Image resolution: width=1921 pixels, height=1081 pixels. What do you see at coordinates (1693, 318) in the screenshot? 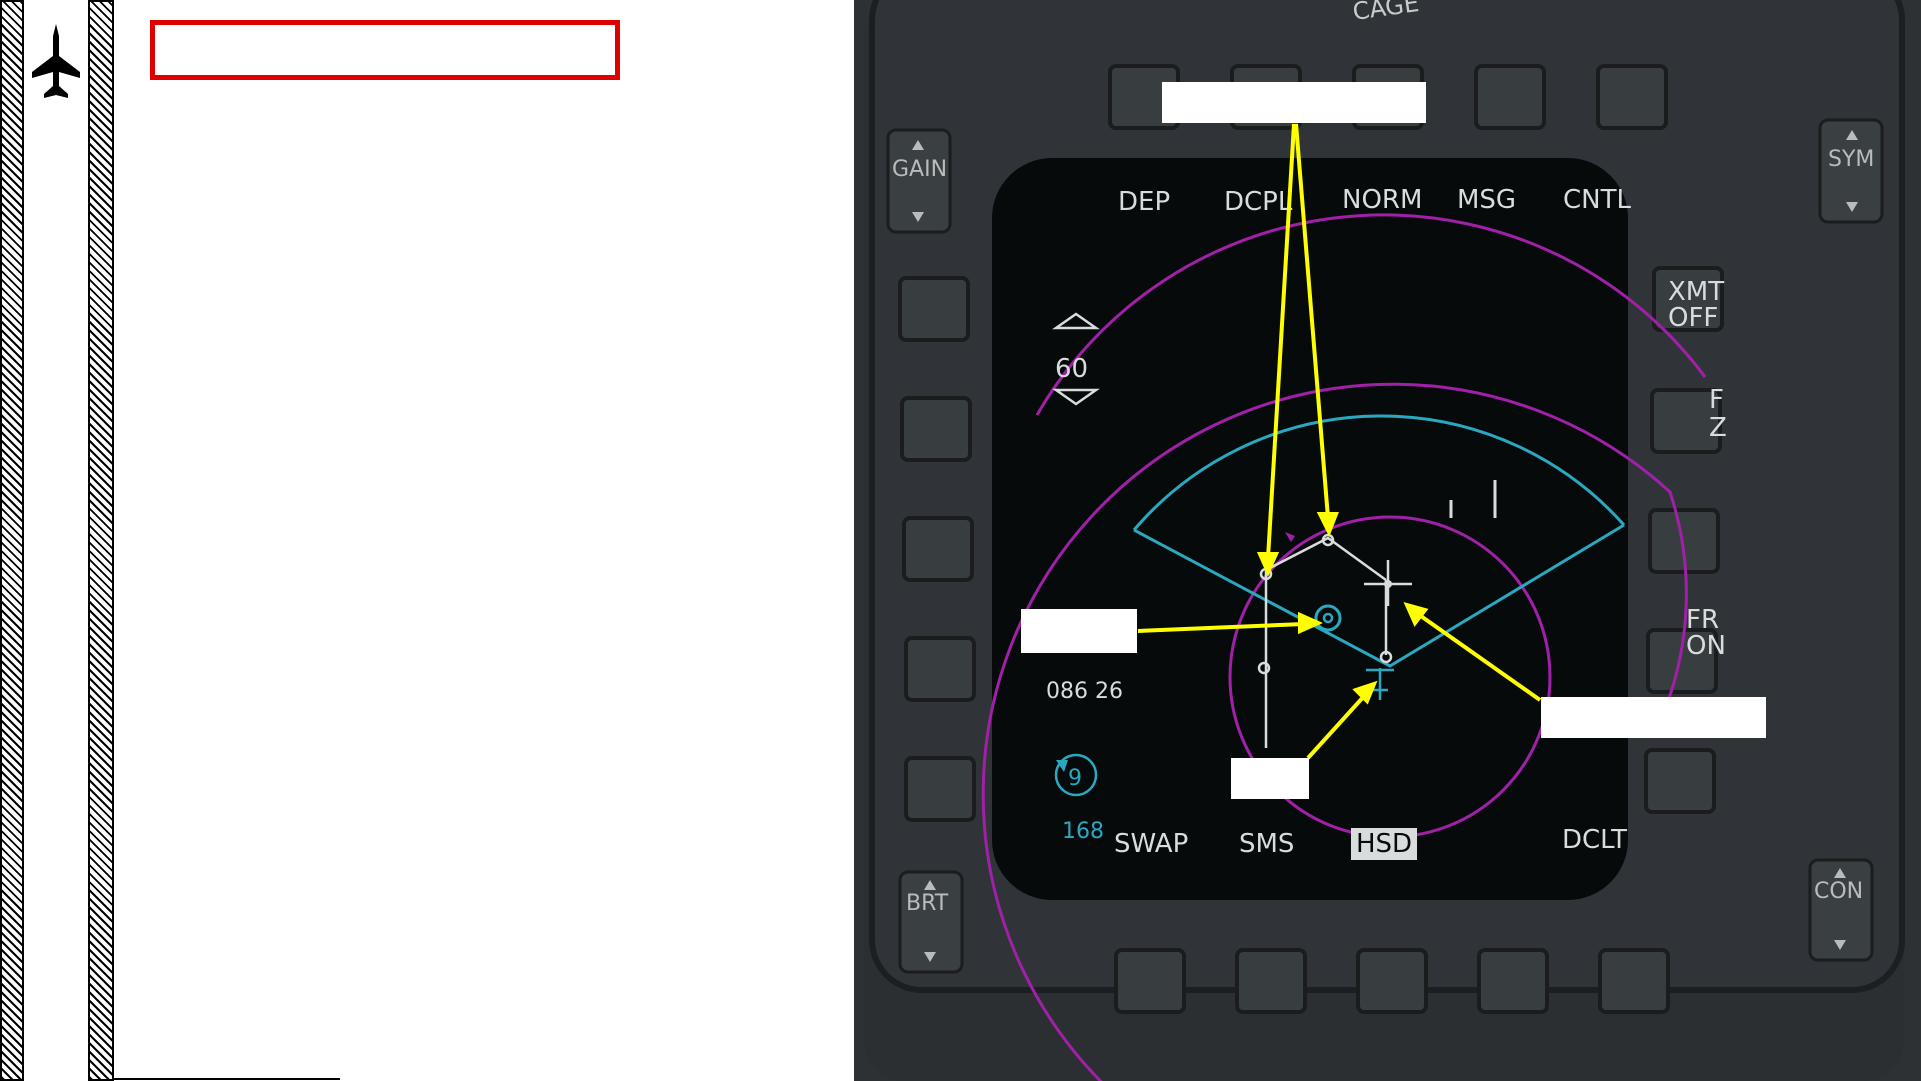
I see `xmt-label-line2: OFF` at bounding box center [1693, 318].